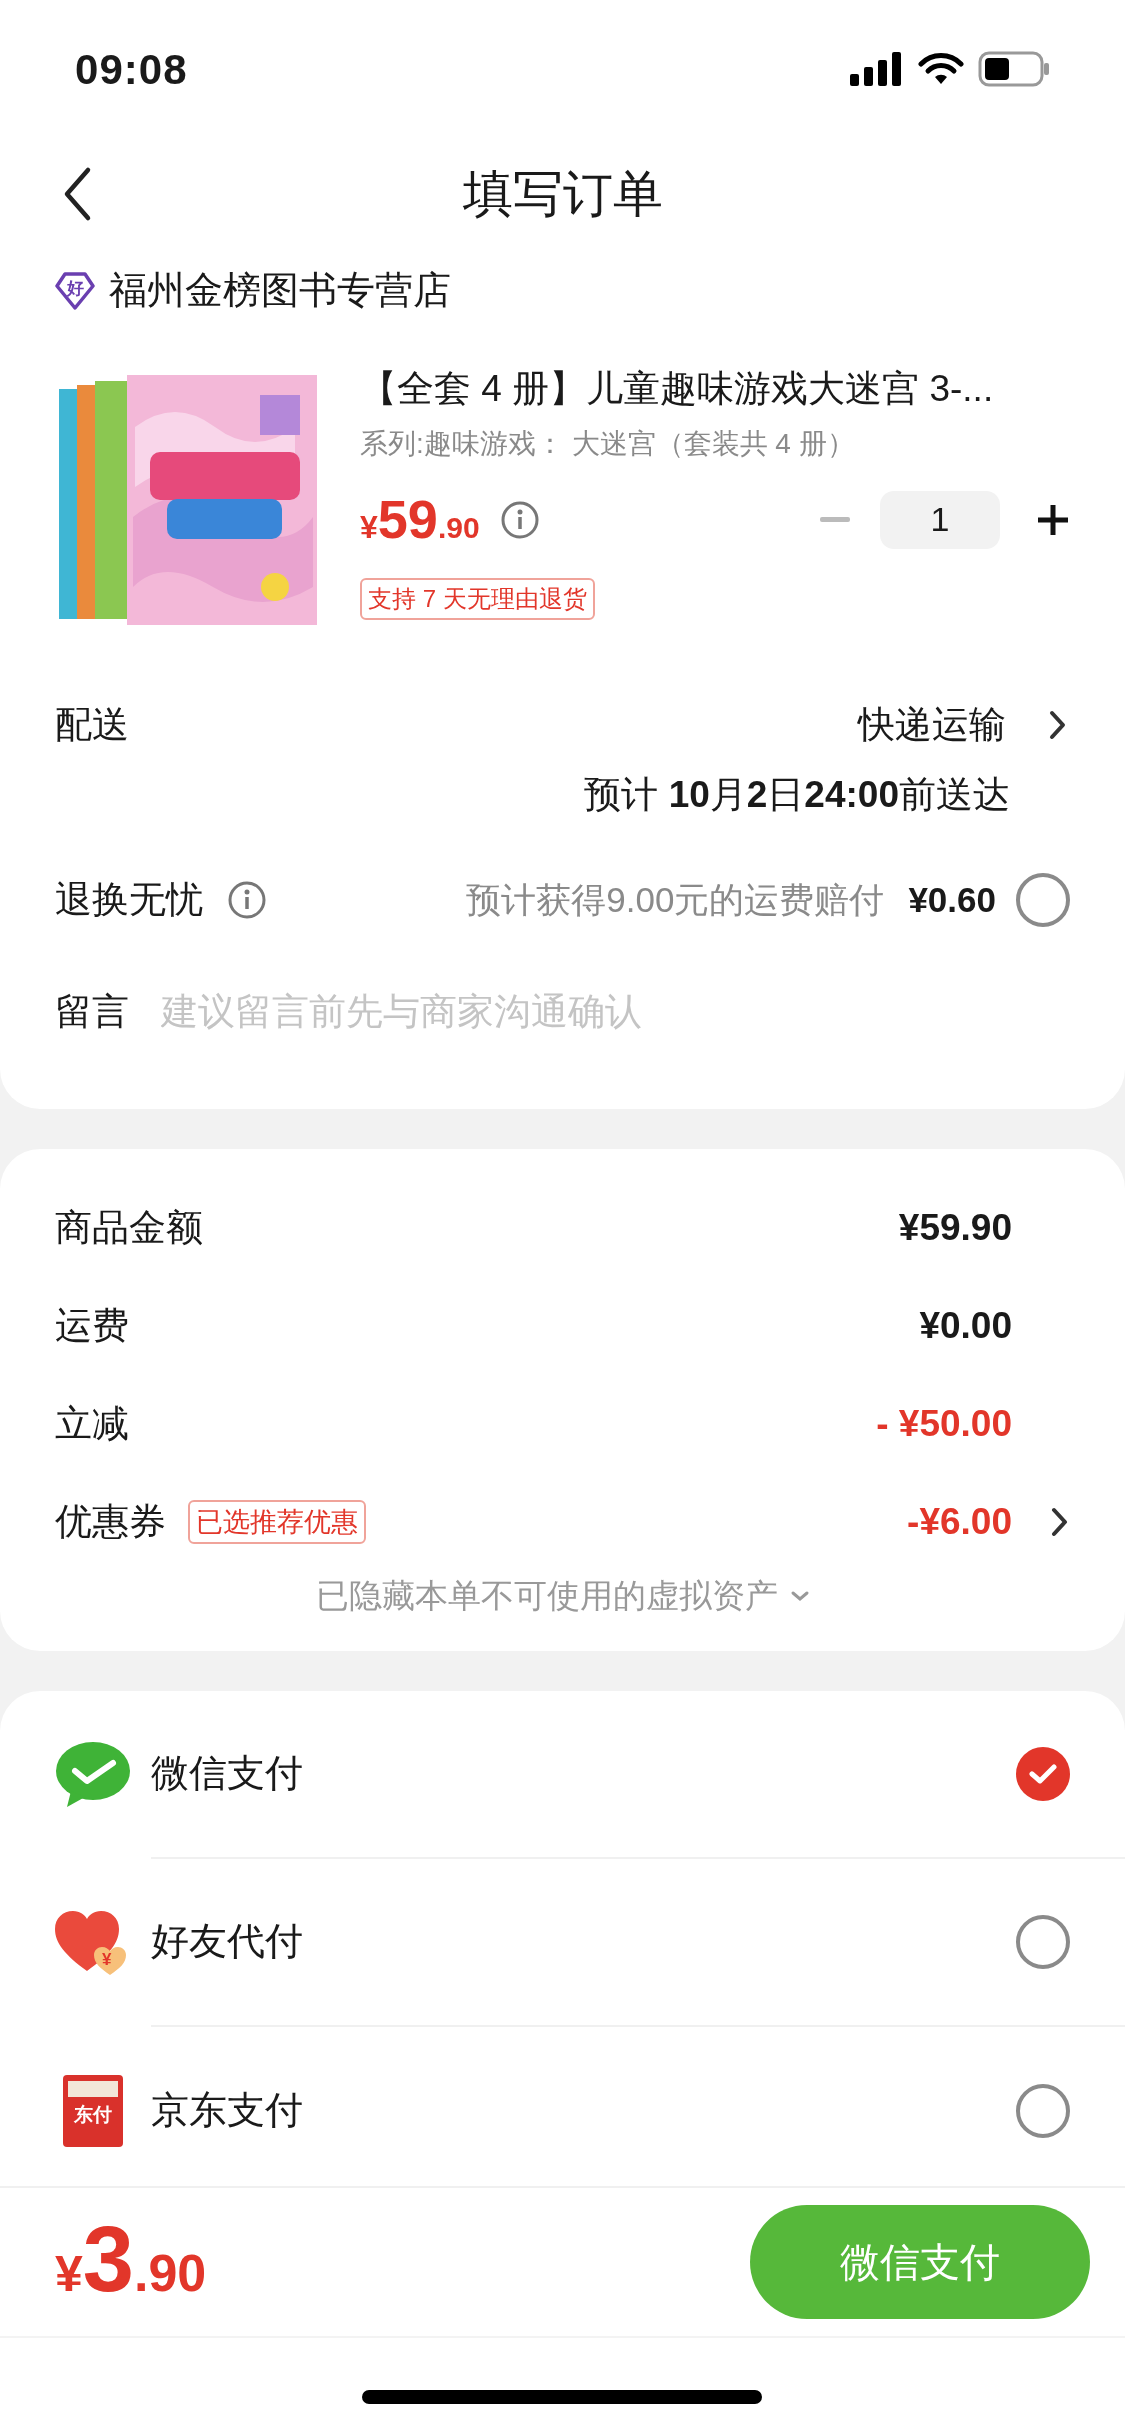  Describe the element at coordinates (77, 194) in the screenshot. I see `back-icon` at that location.